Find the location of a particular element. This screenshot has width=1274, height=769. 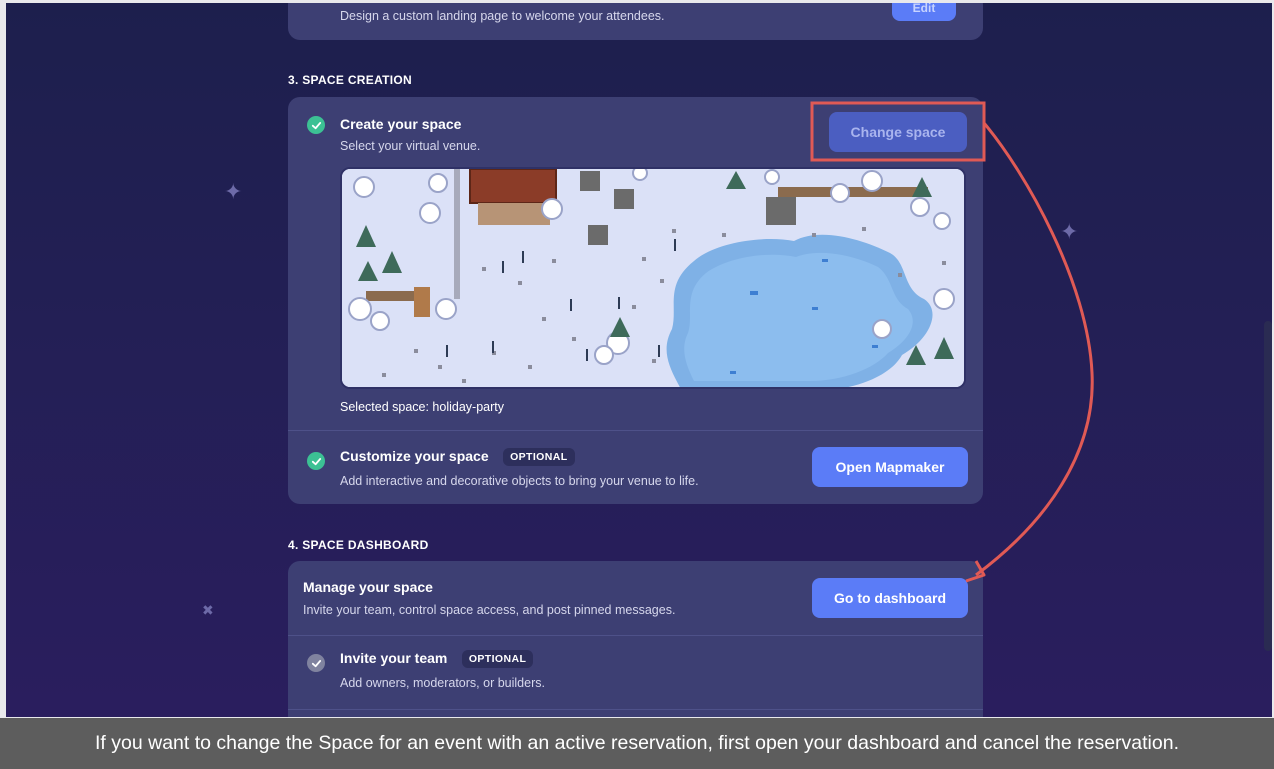

manage-space-title: Manage your space is located at coordinates (368, 587).